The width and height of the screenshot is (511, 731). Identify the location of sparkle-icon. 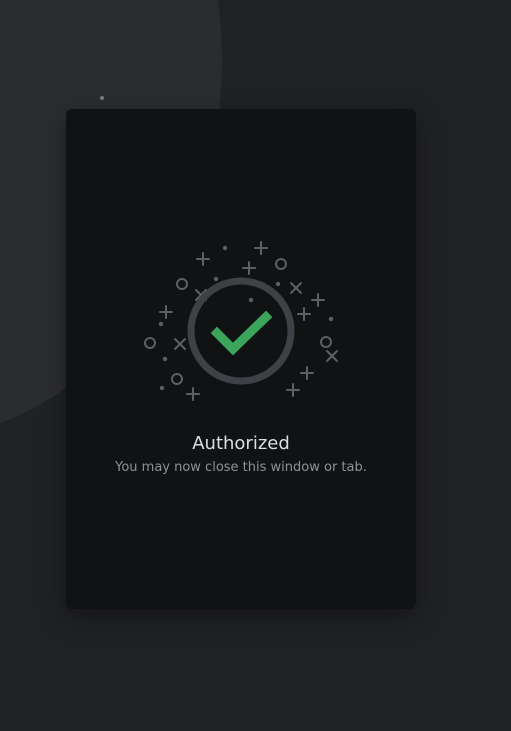
(241, 321).